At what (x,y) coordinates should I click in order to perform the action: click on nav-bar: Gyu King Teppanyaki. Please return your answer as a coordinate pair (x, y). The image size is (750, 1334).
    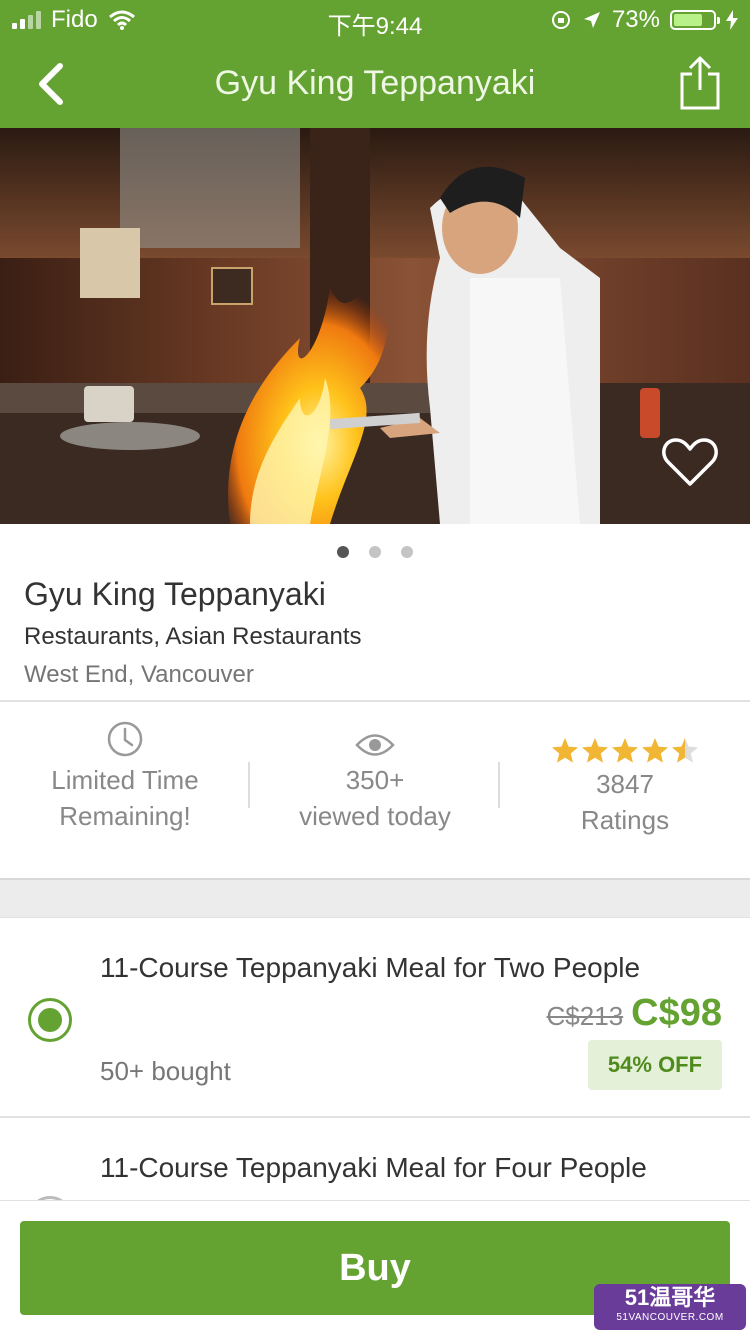
    Looking at the image, I should click on (375, 84).